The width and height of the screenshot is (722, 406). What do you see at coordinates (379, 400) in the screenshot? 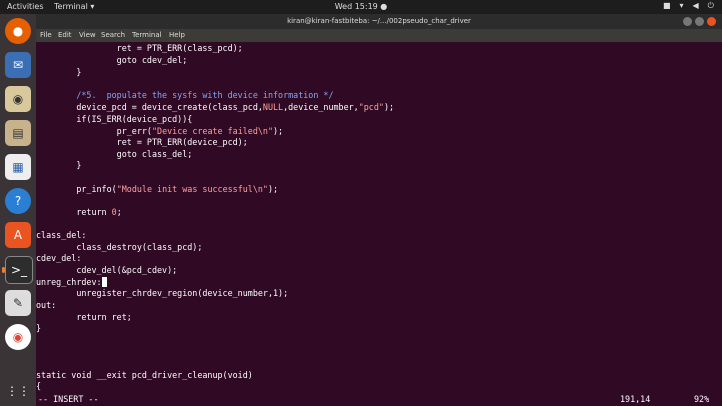
I see `vim-status-line: -- INSERT -- 191,14 92%` at bounding box center [379, 400].